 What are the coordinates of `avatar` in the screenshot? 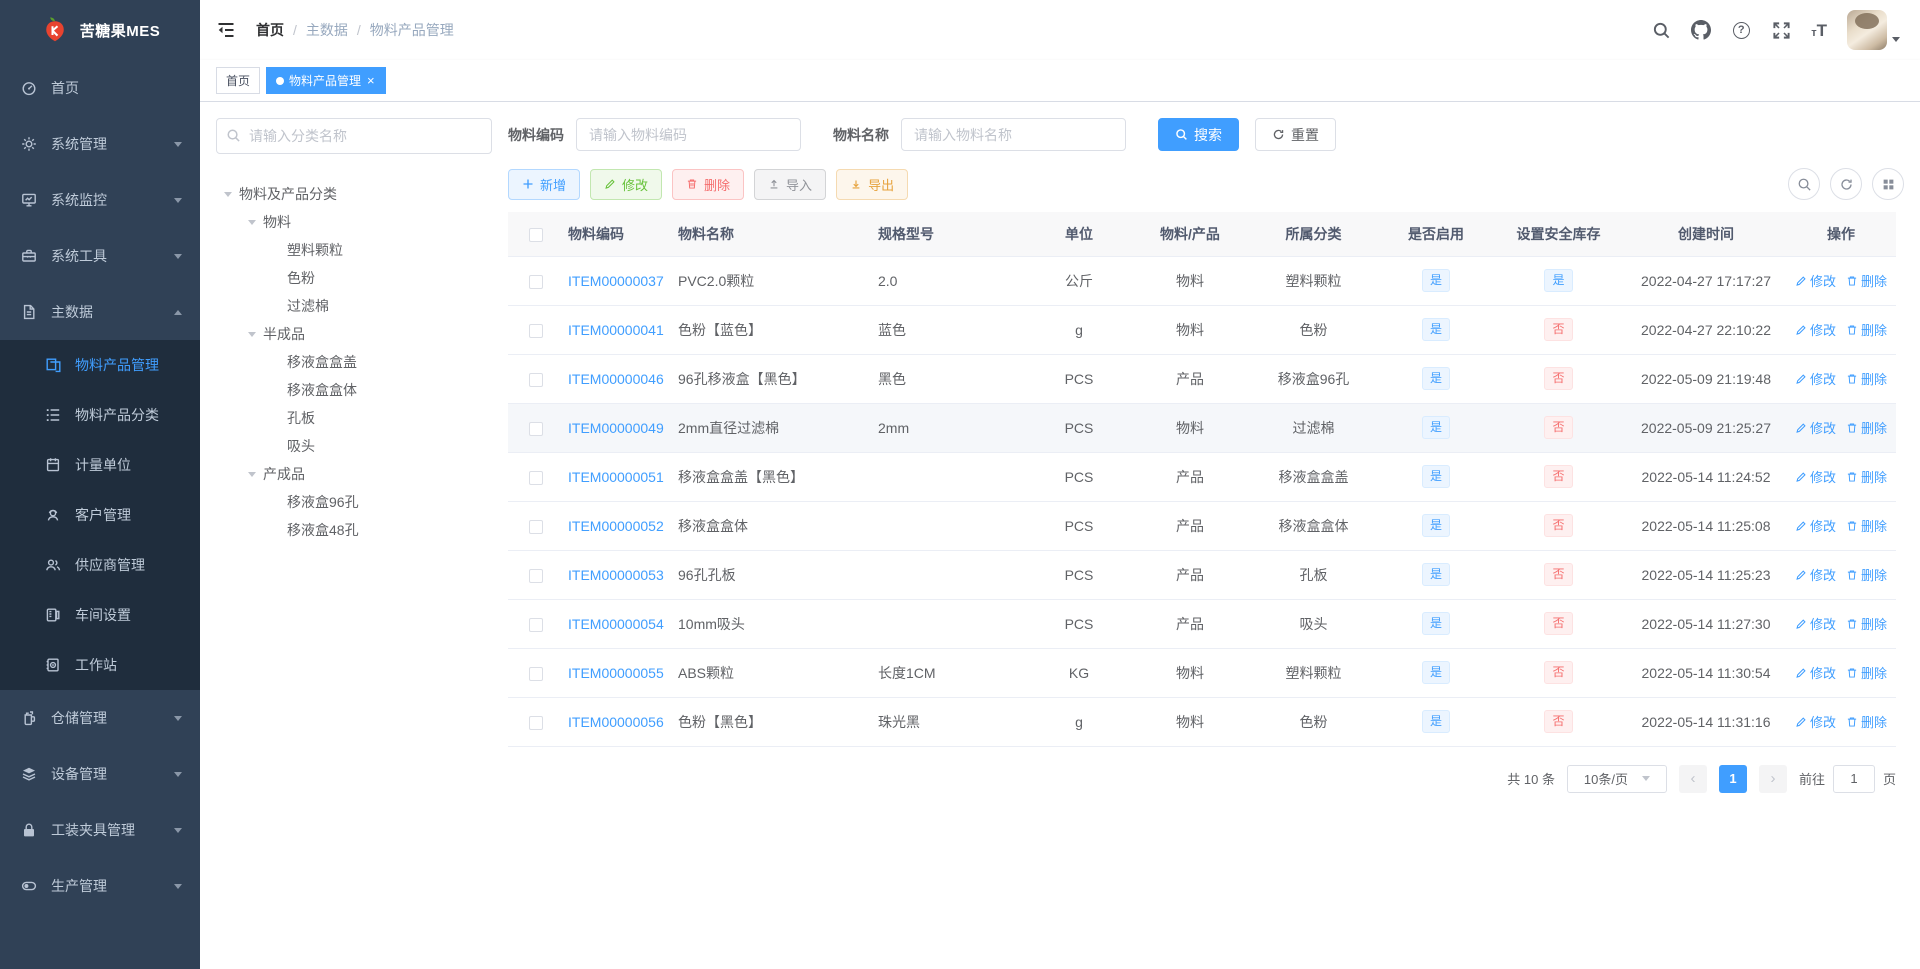 It's located at (1867, 30).